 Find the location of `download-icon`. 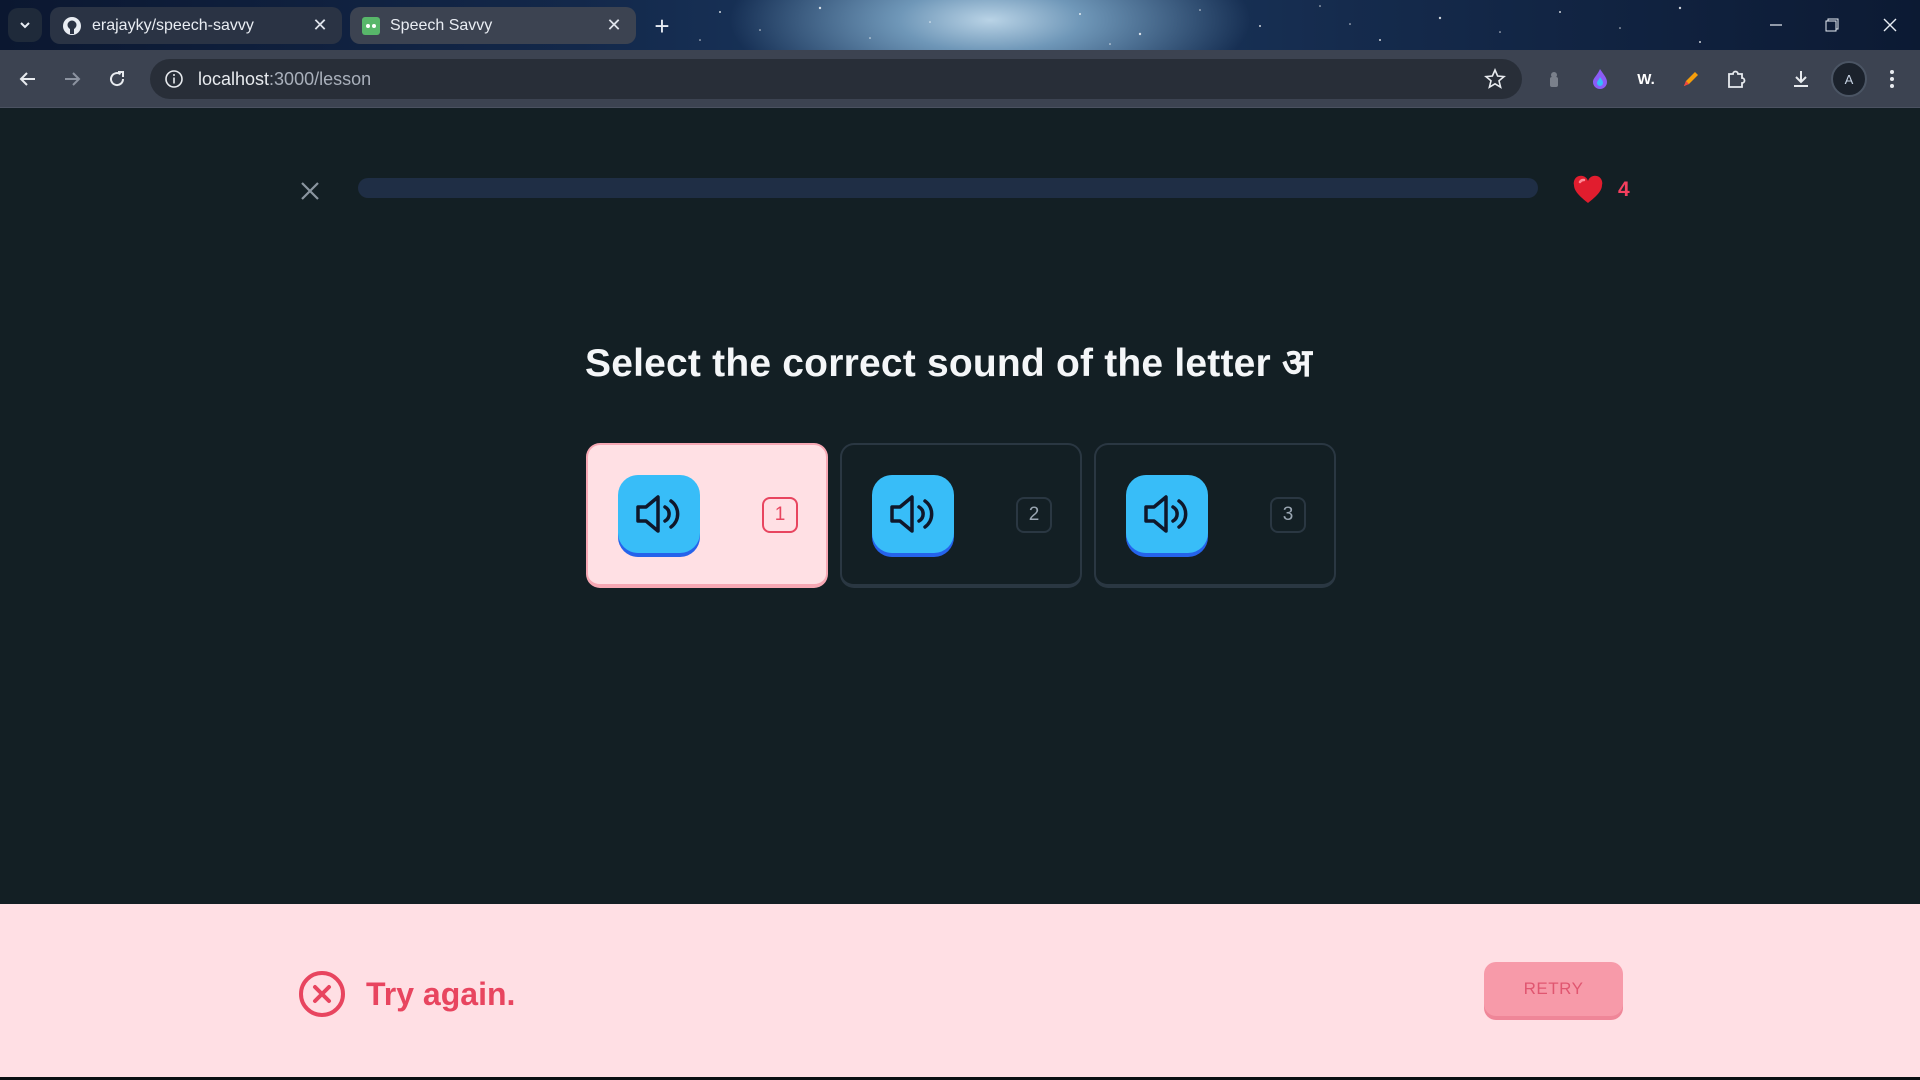

download-icon is located at coordinates (1801, 79).